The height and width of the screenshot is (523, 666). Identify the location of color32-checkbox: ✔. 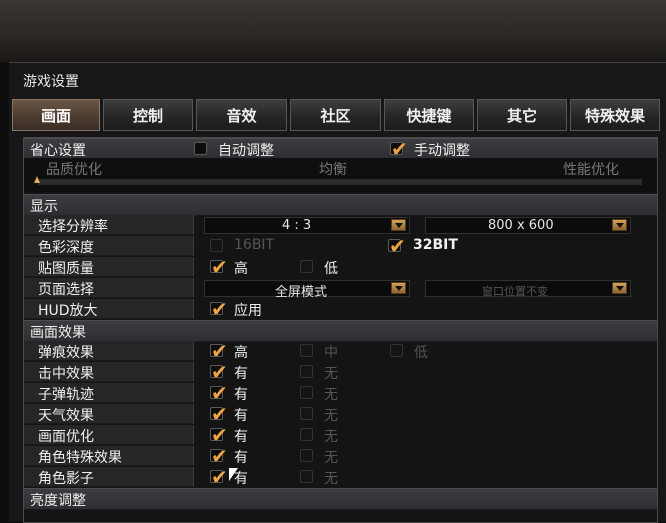
(397, 246).